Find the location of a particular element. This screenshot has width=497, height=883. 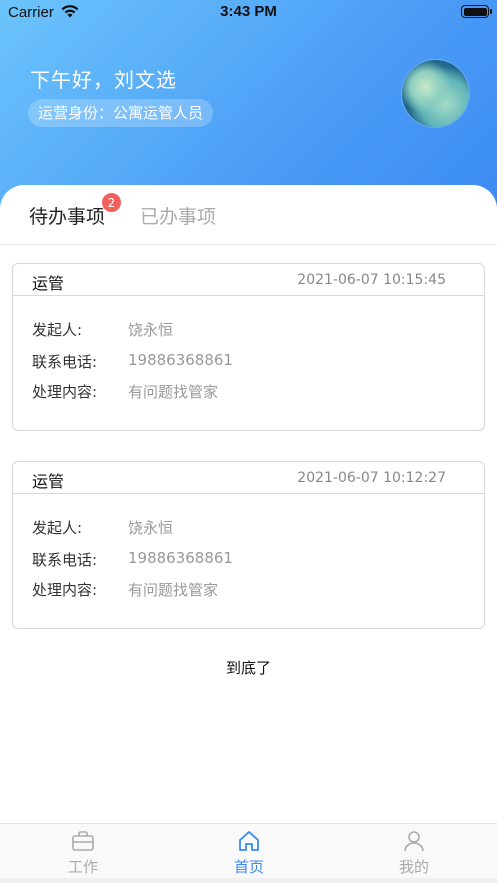

pending-count-badge: 2 is located at coordinates (111, 202).